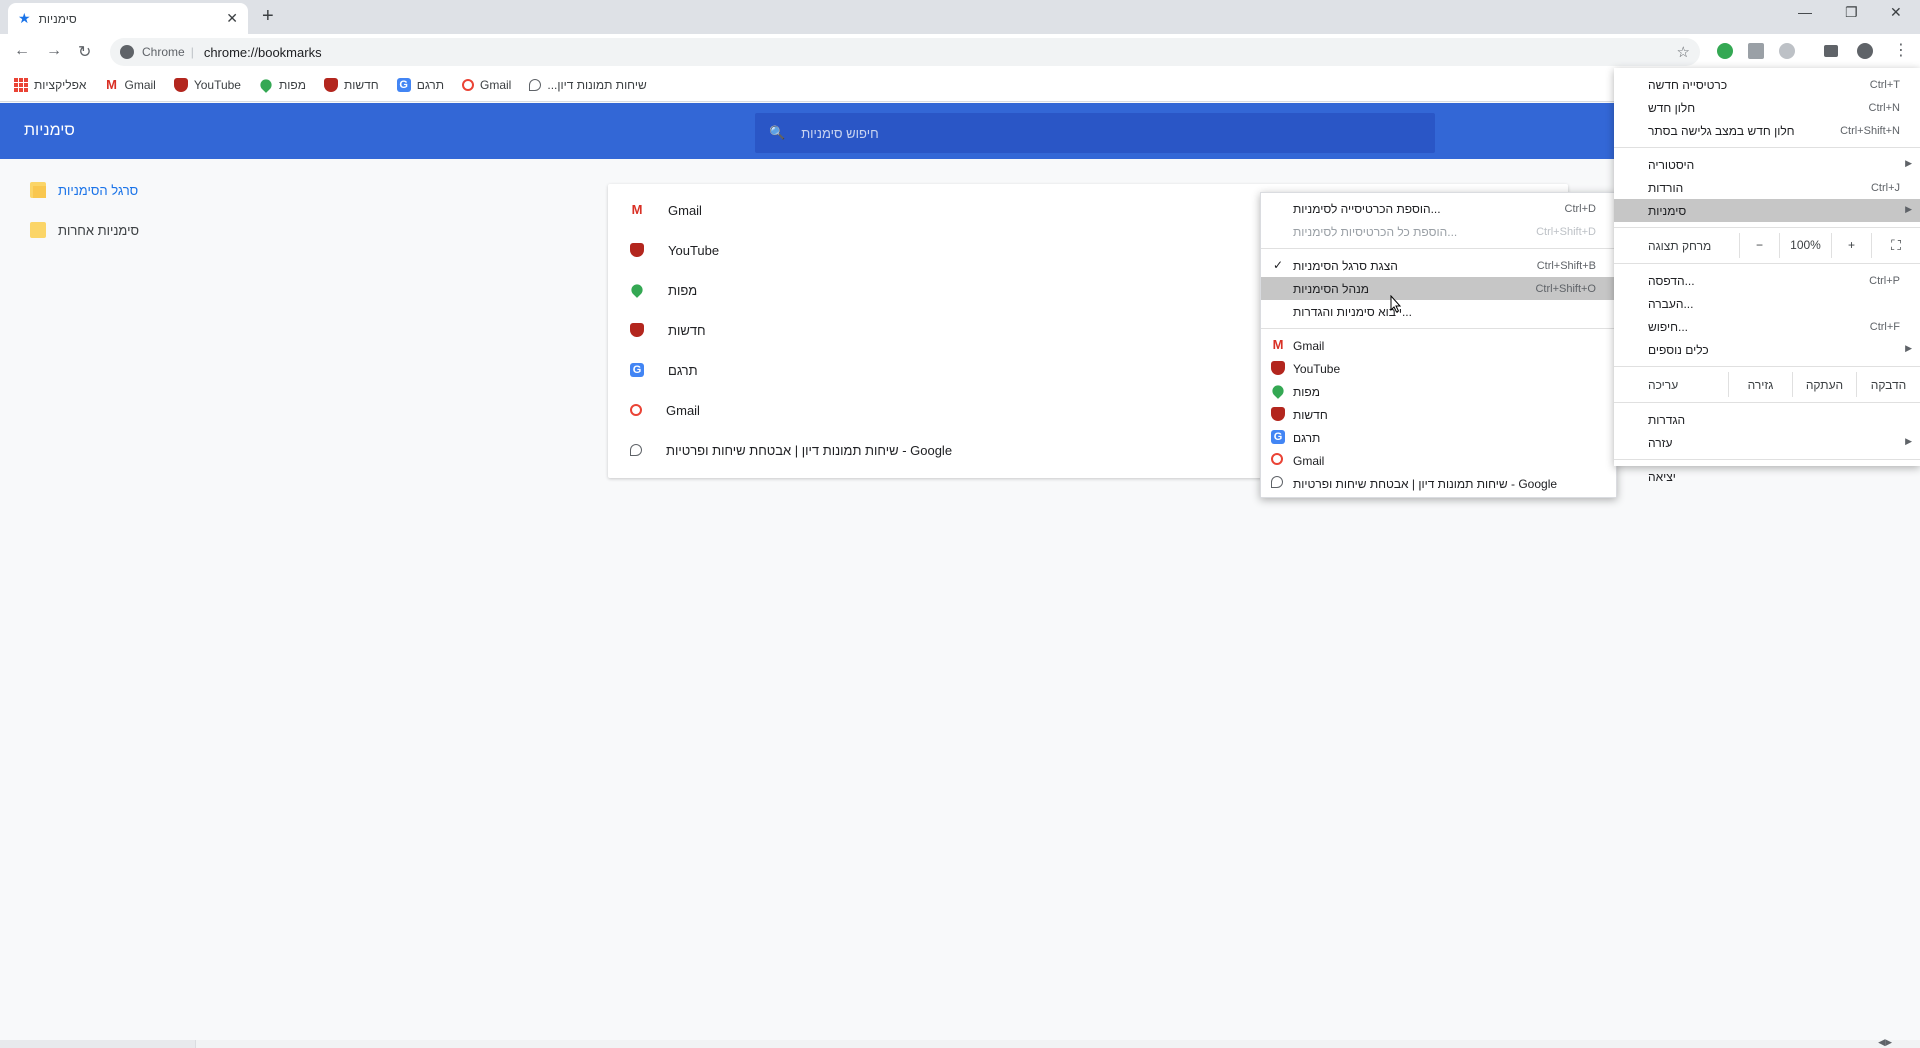 The height and width of the screenshot is (1048, 1920). What do you see at coordinates (420, 84) in the screenshot?
I see `bookmark-translate: G תרגם` at bounding box center [420, 84].